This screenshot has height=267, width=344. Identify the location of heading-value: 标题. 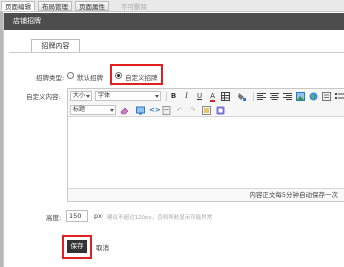
(79, 109).